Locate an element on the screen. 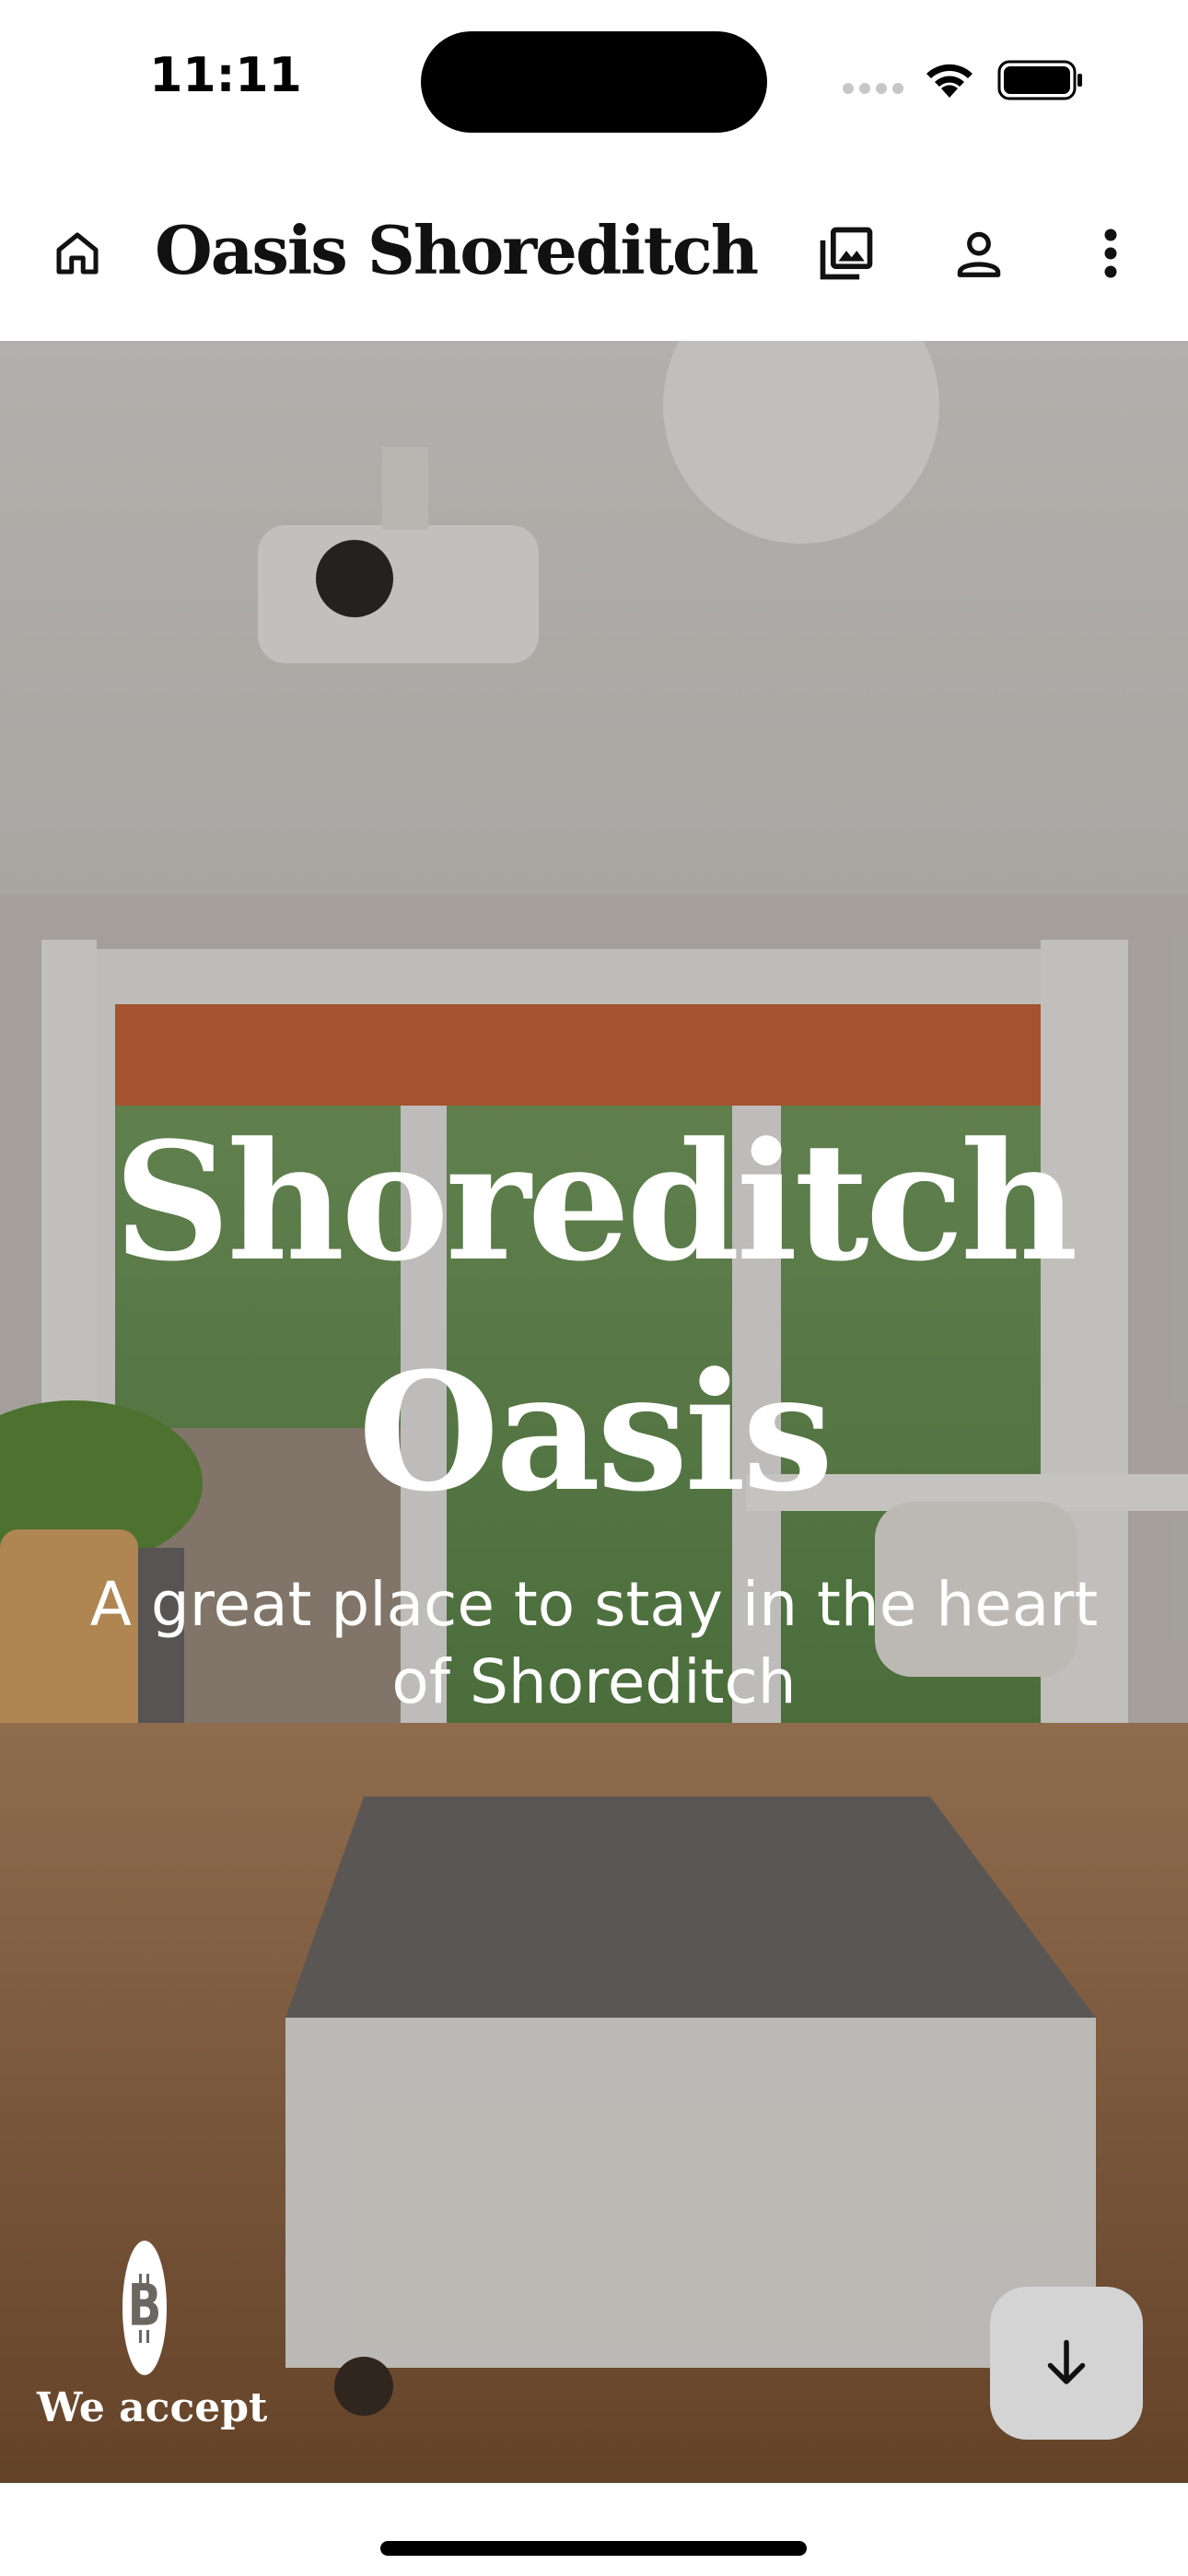 The height and width of the screenshot is (2576, 1188). home-icon is located at coordinates (77, 254).